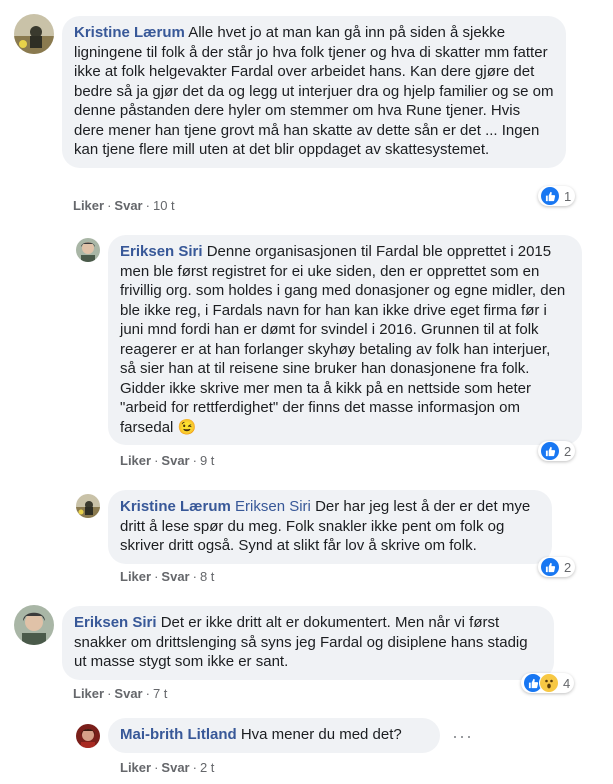 Image resolution: width=613 pixels, height=784 pixels. I want to click on reaction-summary: 1, so click(557, 196).